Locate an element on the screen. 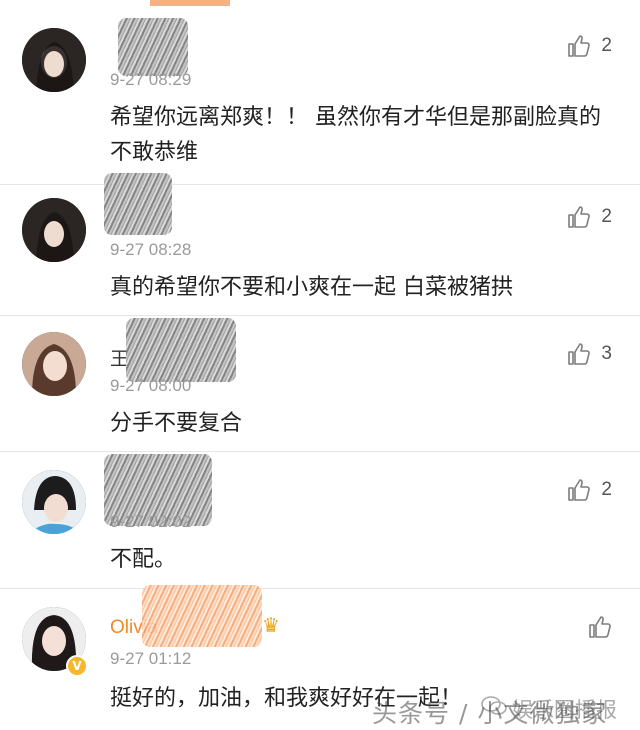 The image size is (640, 730). like-button: 3 is located at coordinates (589, 354).